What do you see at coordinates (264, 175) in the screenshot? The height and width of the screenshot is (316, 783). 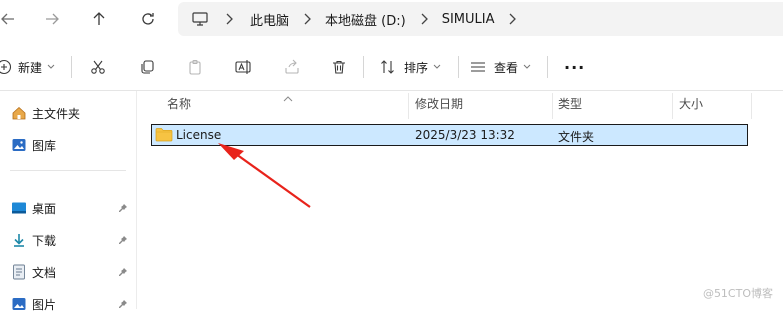 I see `annotation-arrow` at bounding box center [264, 175].